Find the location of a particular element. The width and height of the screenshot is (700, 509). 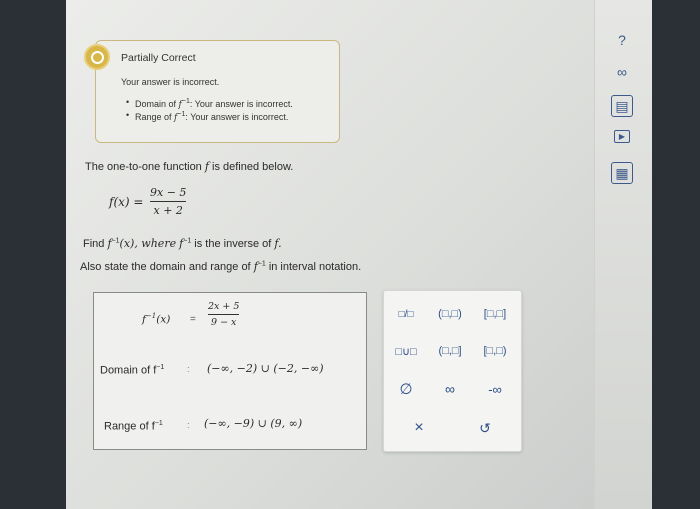

open-closed-interval-button: (□,□] is located at coordinates (450, 351).